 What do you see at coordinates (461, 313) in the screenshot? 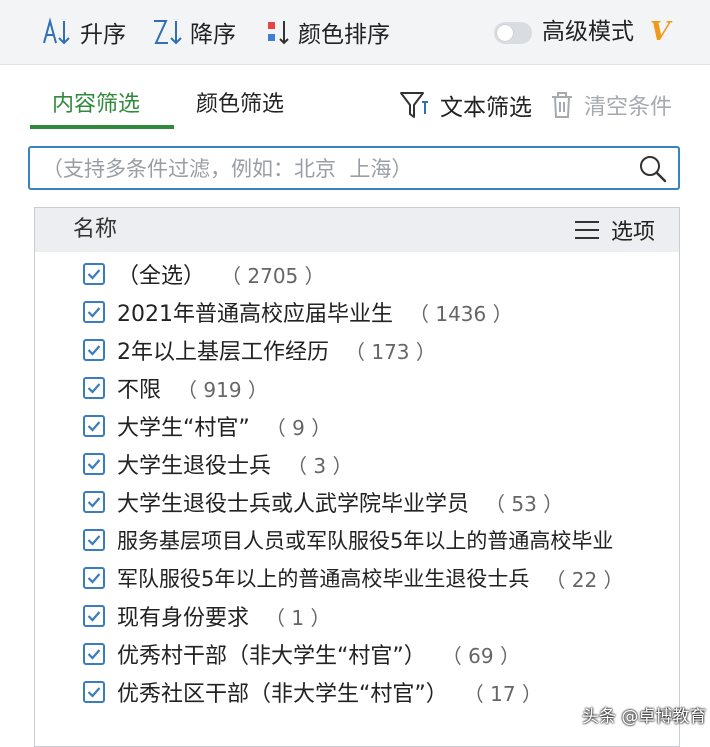
I see `item-count: （ 1436 ）` at bounding box center [461, 313].